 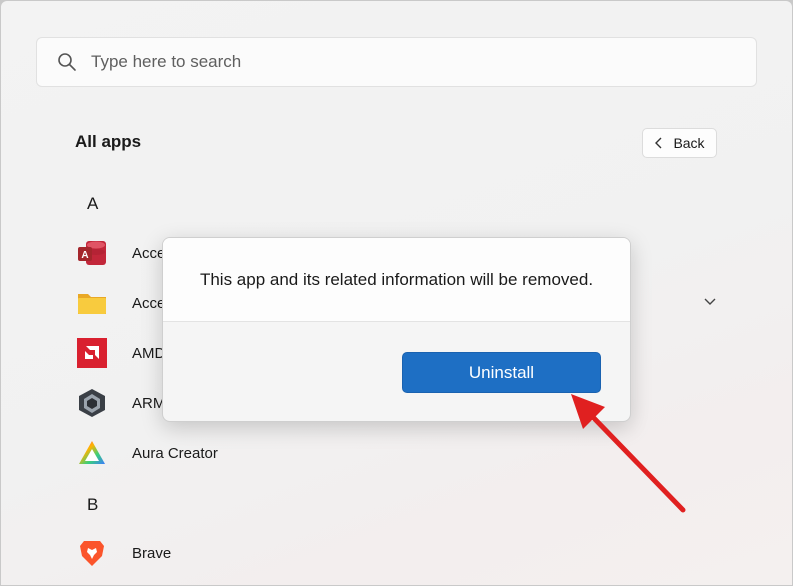 What do you see at coordinates (166, 62) in the screenshot?
I see `search-placeholder: Type here to search` at bounding box center [166, 62].